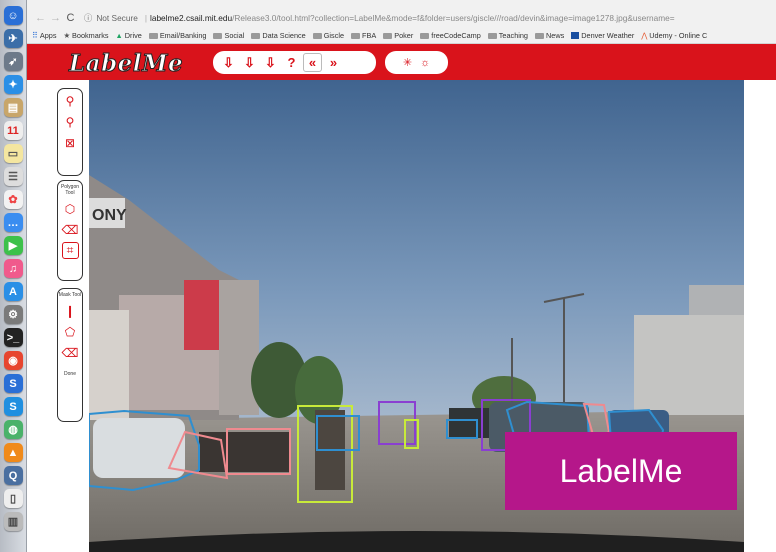  Describe the element at coordinates (125, 64) in the screenshot. I see `labelme-logo: LabelMe` at that location.